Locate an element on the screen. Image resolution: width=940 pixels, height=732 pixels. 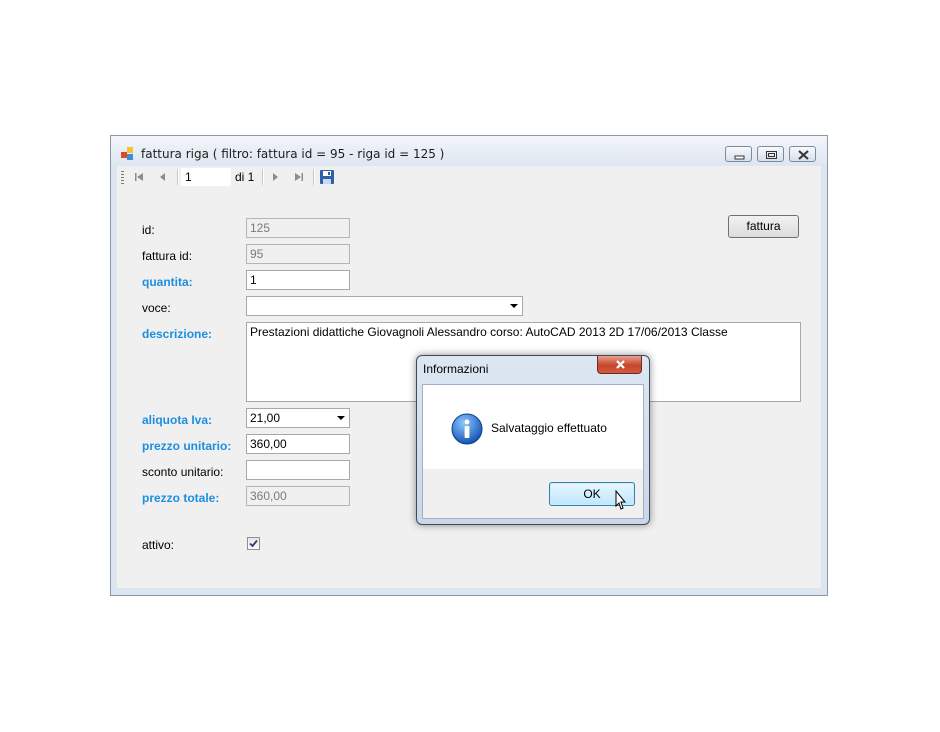
restore-button is located at coordinates (770, 154).